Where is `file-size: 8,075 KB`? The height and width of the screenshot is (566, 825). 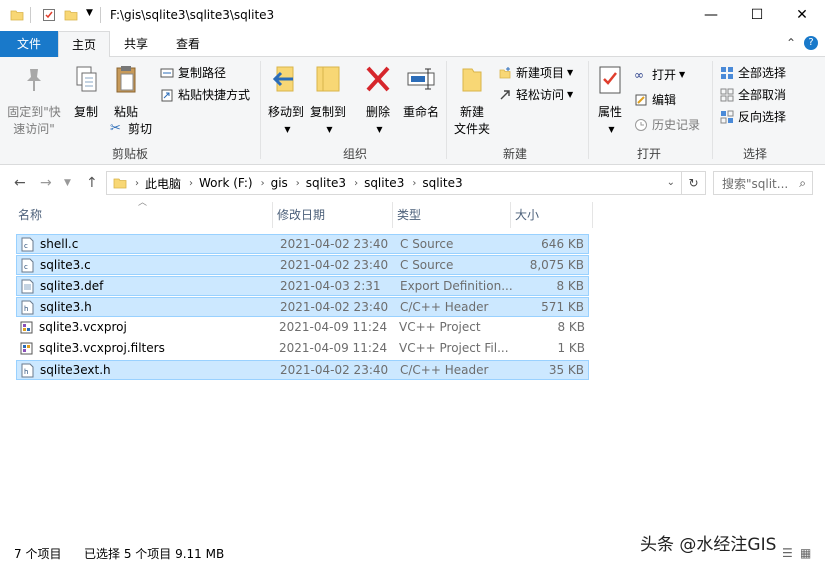
file-size: 8,075 KB is located at coordinates (556, 265).